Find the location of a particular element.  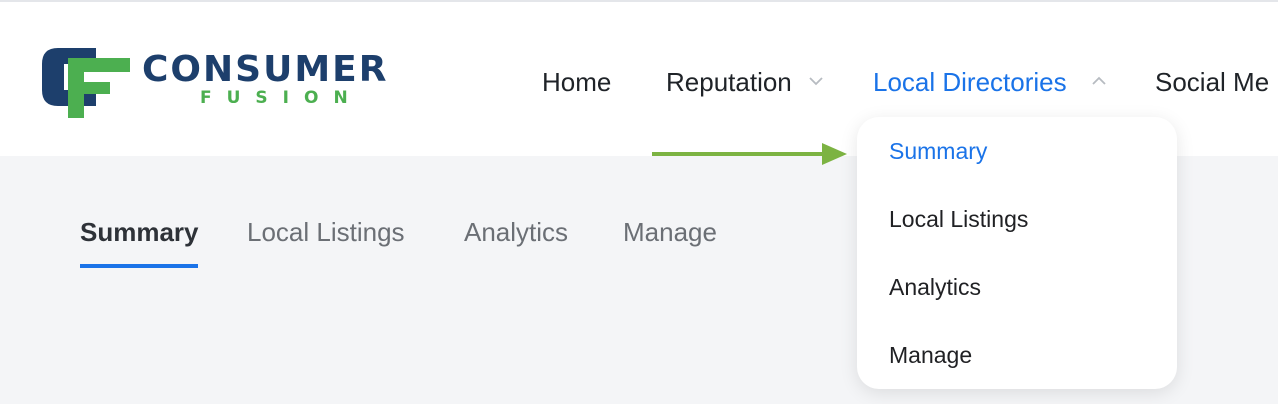

chevron-down-icon is located at coordinates (816, 81).